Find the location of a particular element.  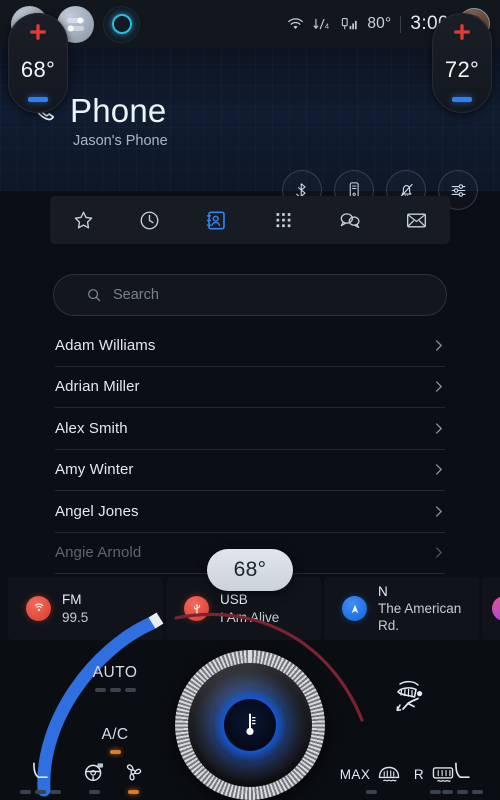

heated-seat-right-level is located at coordinates (462, 792).